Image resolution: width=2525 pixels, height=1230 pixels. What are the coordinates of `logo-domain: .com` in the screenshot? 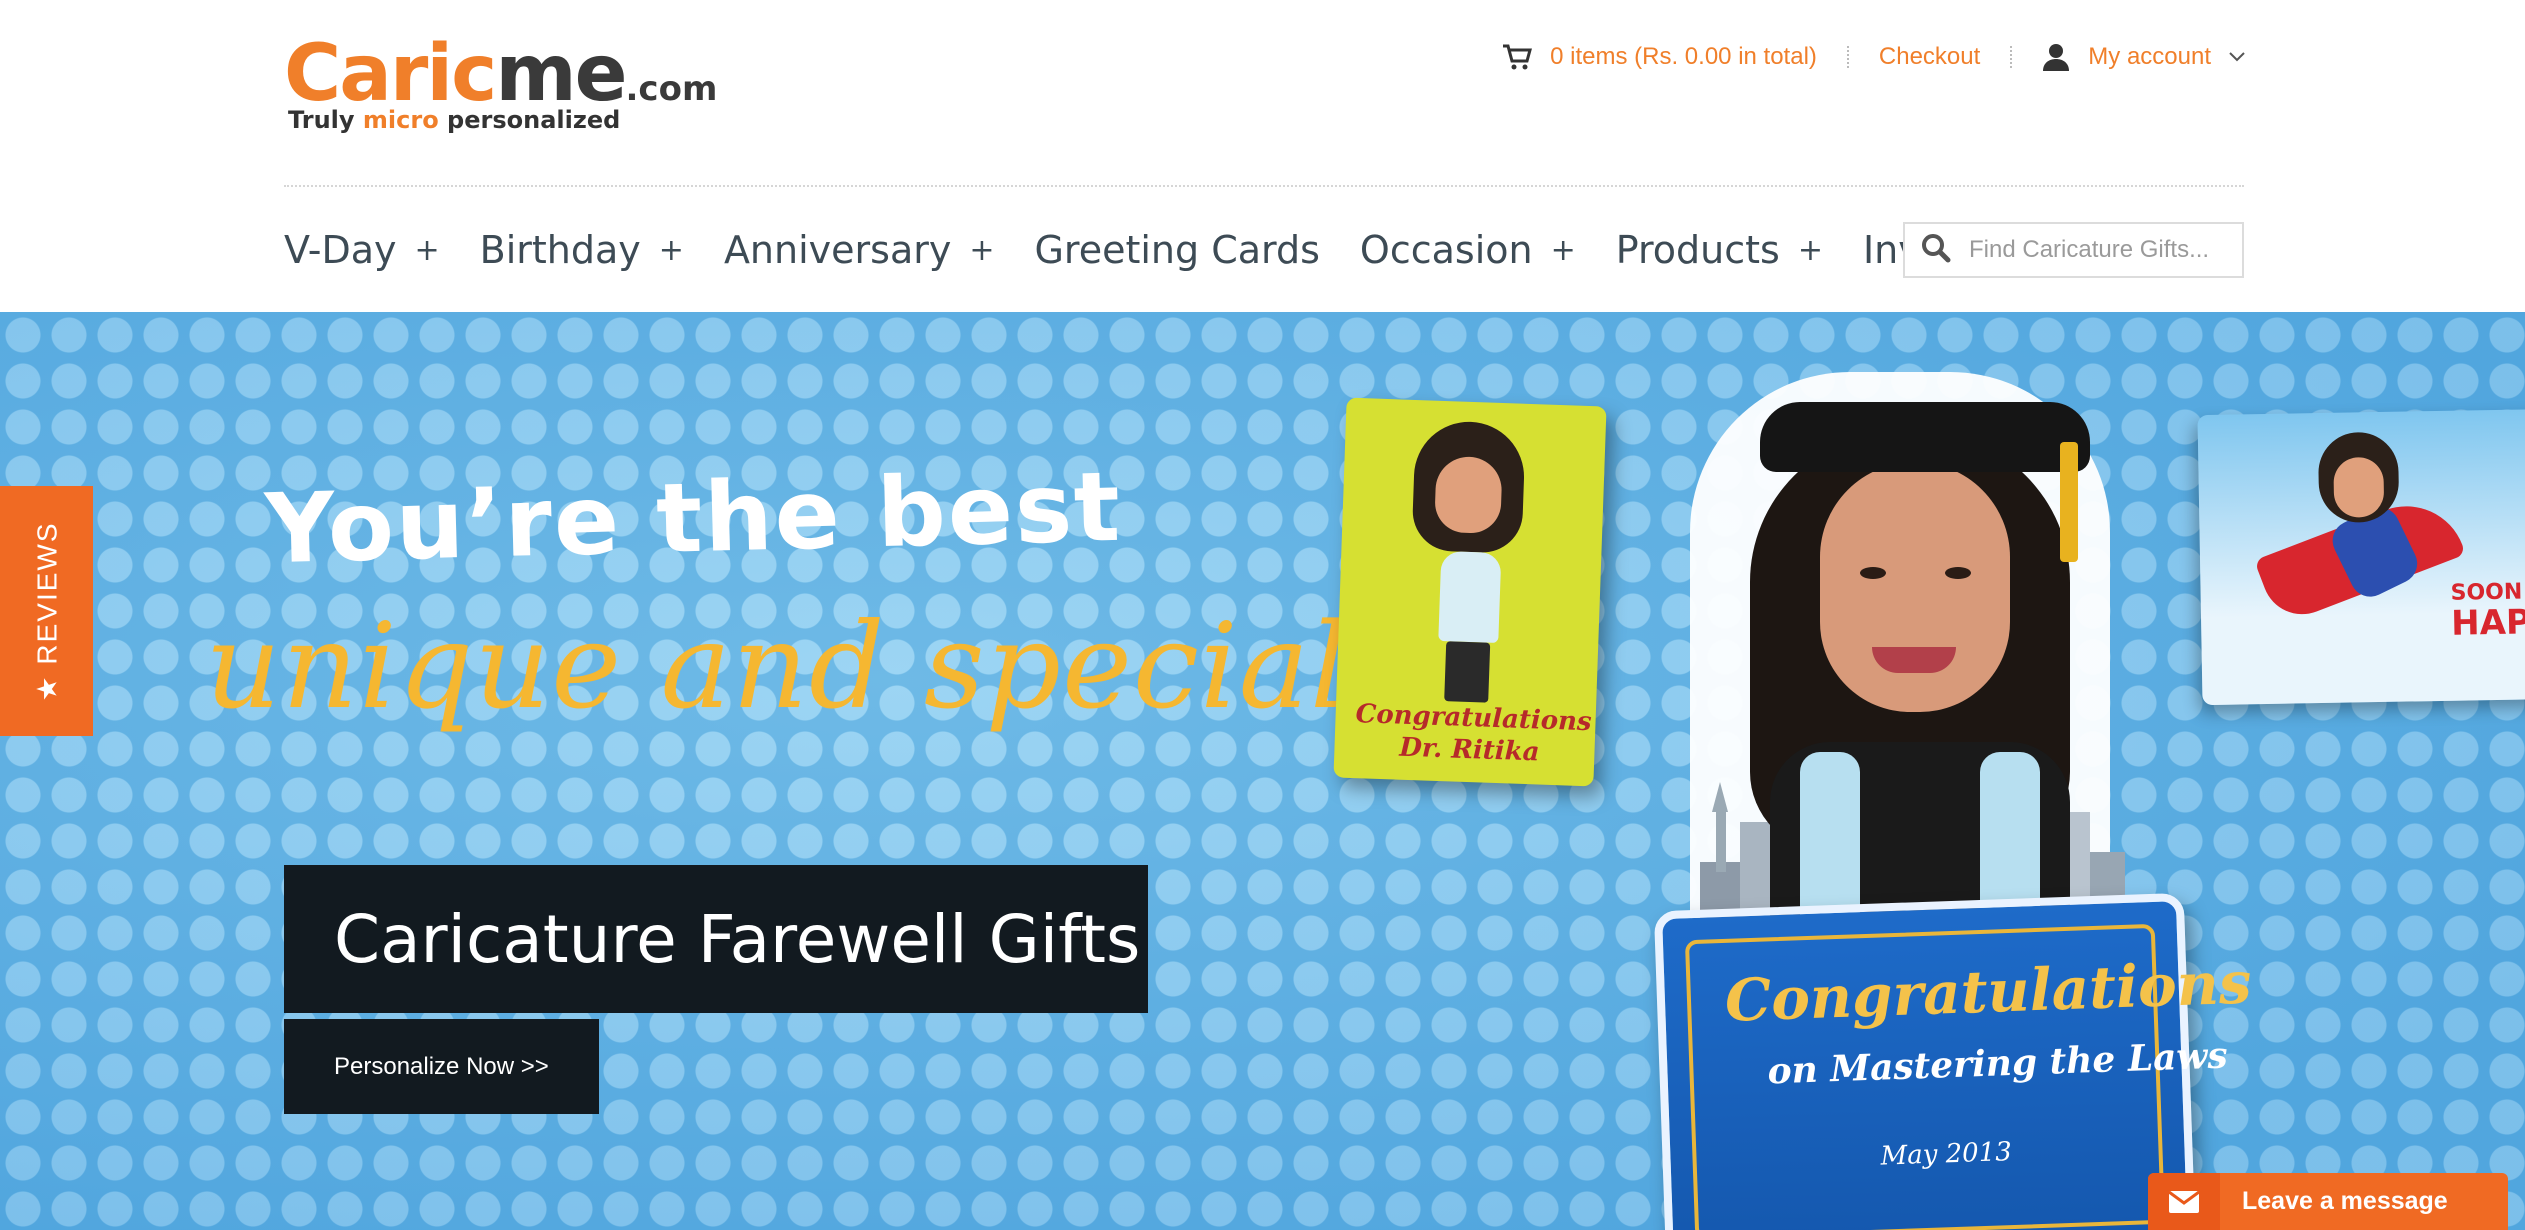 It's located at (671, 89).